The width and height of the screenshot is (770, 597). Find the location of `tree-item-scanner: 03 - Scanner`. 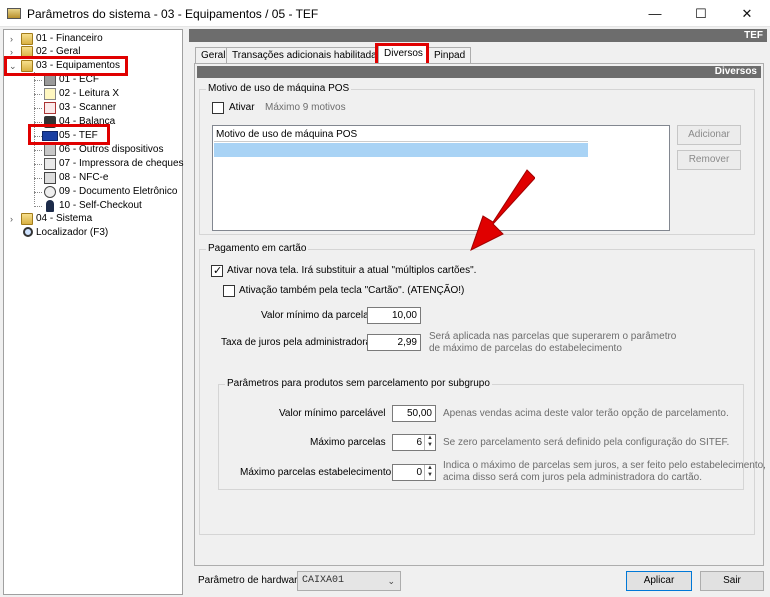

tree-item-scanner: 03 - Scanner is located at coordinates (93, 108).